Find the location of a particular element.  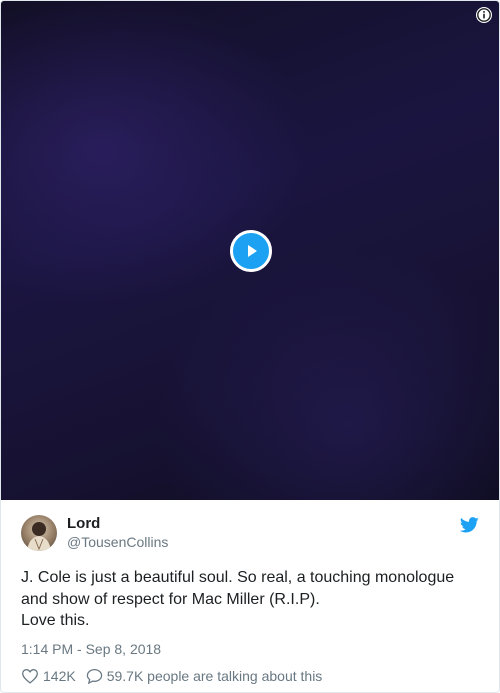

author-block: Lord @TousenCollins is located at coordinates (251, 533).